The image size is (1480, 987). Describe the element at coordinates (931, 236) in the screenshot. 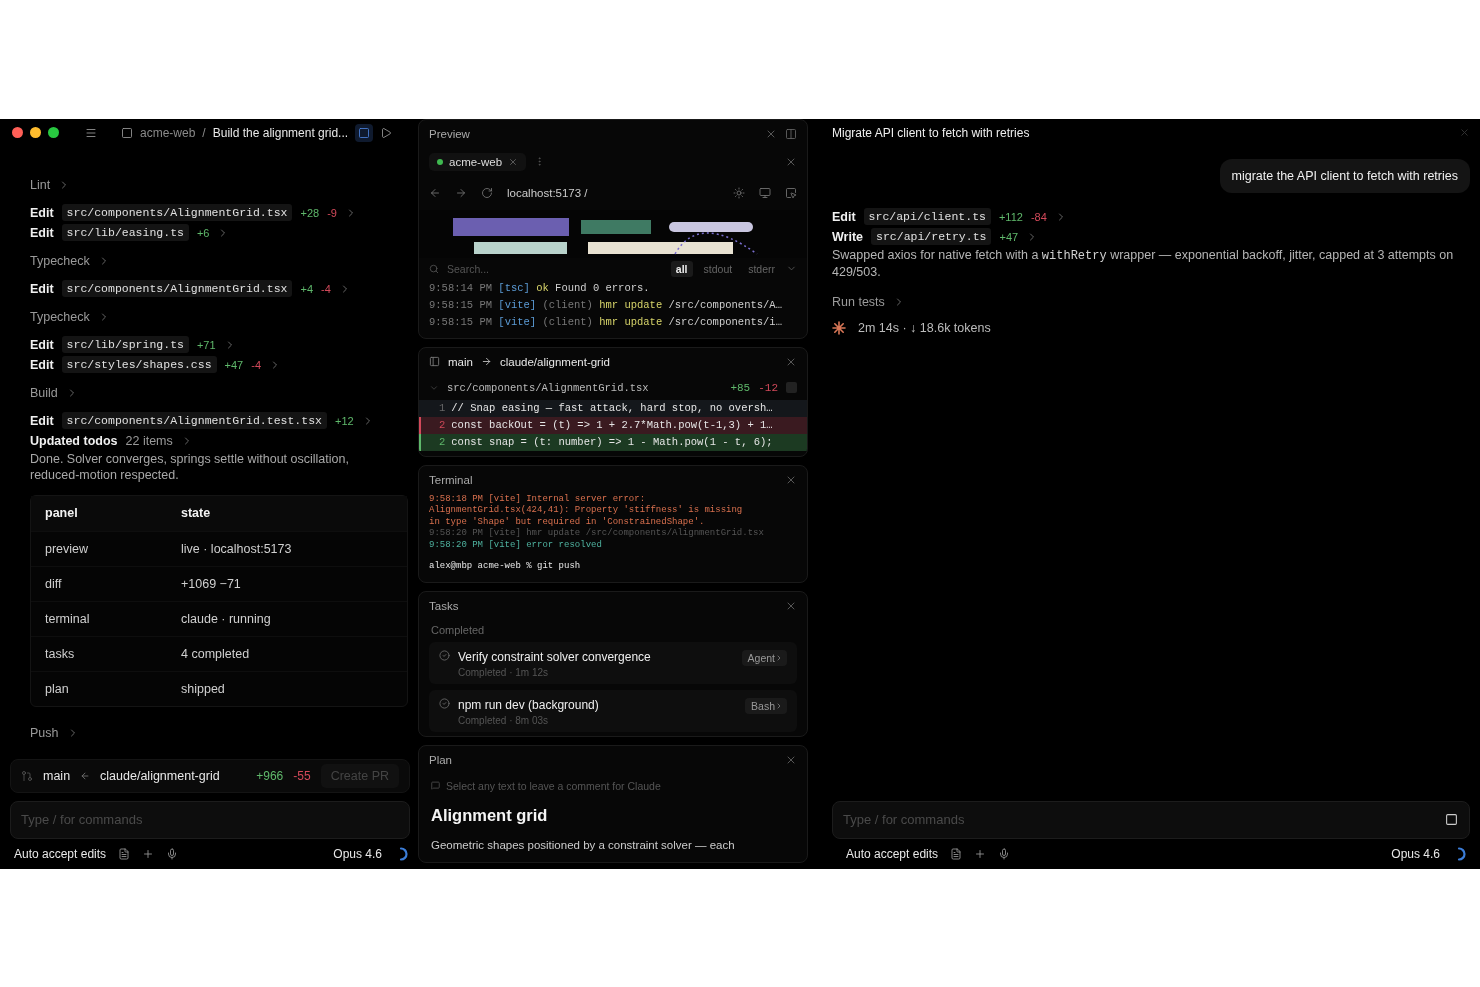

I see `file-path: src/api/retry.ts` at that location.